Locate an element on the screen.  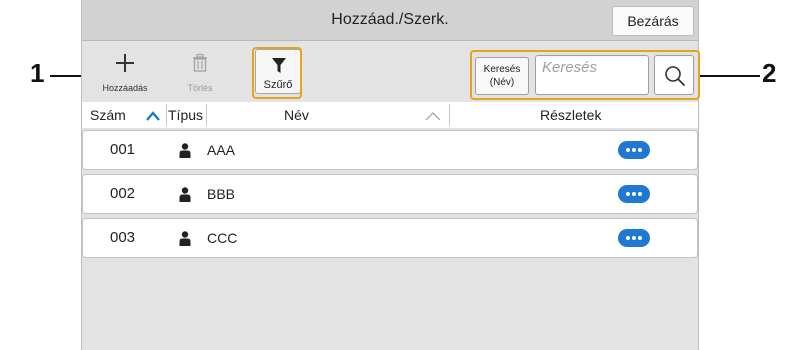
sort-asc-icon is located at coordinates (153, 116).